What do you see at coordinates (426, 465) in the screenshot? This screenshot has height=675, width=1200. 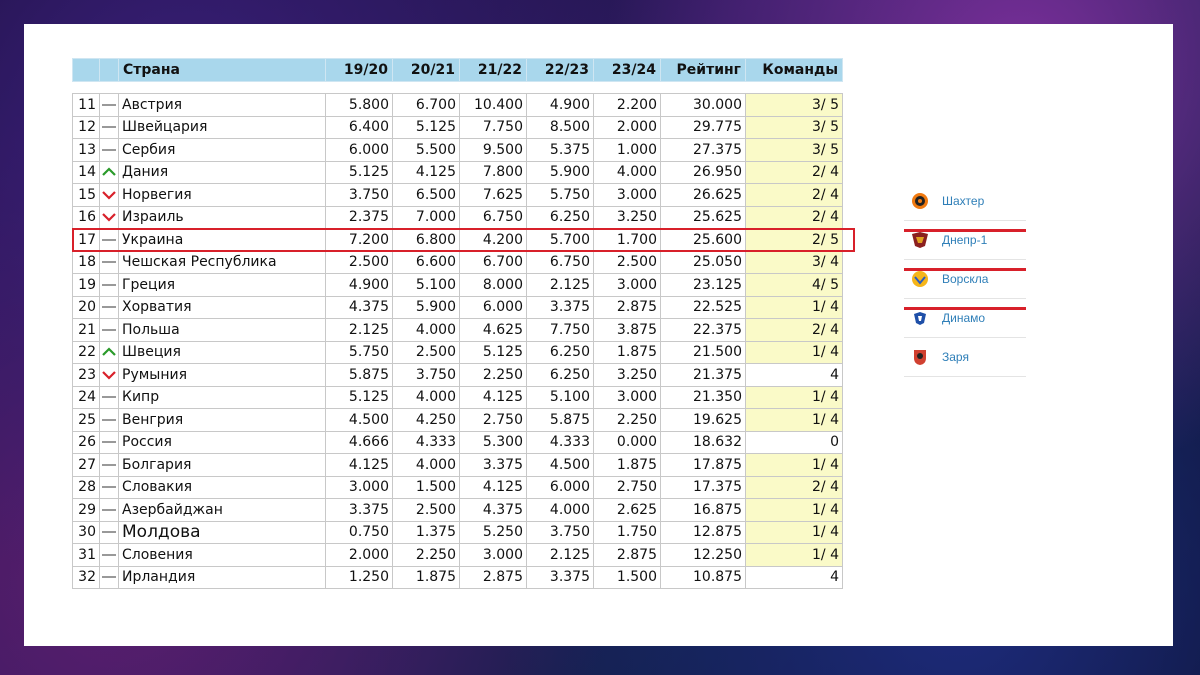 I see `season-points: 4.000` at bounding box center [426, 465].